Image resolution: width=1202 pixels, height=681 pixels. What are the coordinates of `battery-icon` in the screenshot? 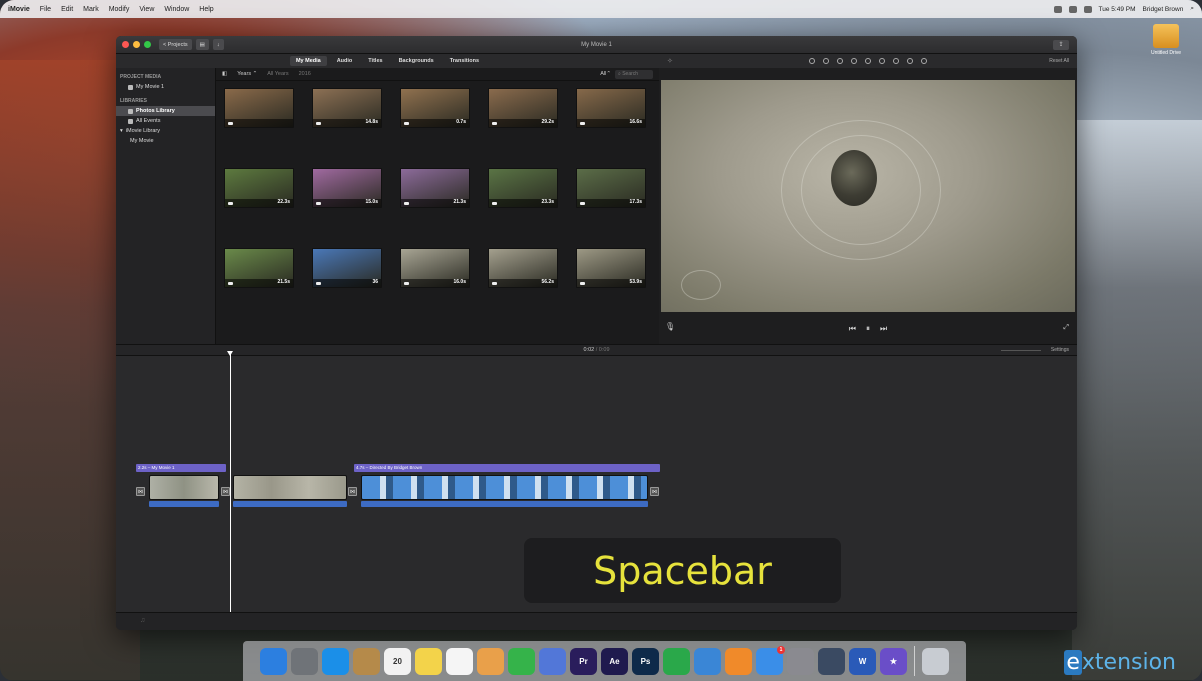 It's located at (1087, 9).